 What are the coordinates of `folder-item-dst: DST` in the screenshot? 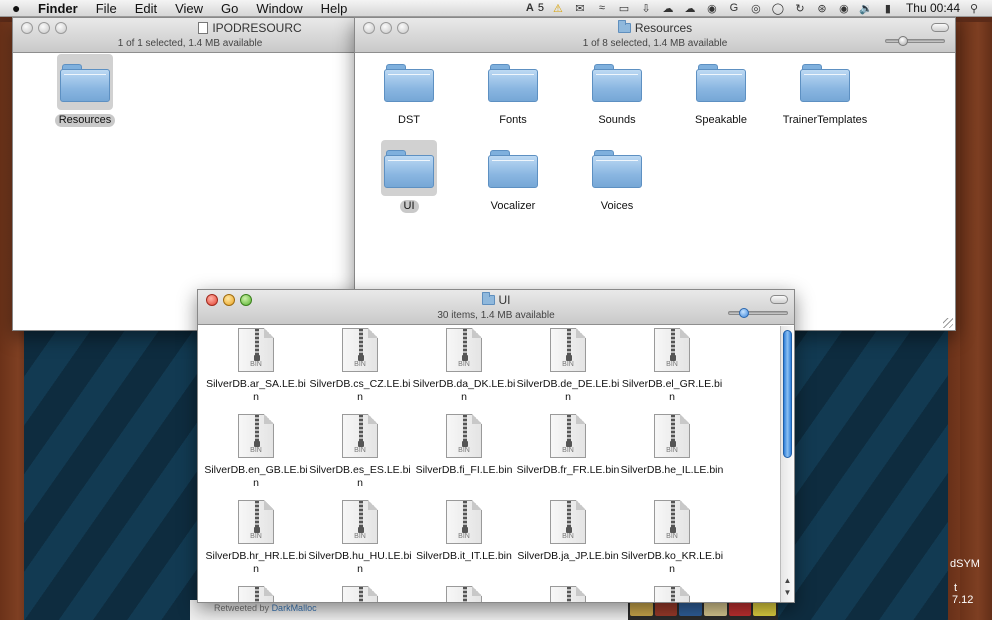 It's located at (409, 90).